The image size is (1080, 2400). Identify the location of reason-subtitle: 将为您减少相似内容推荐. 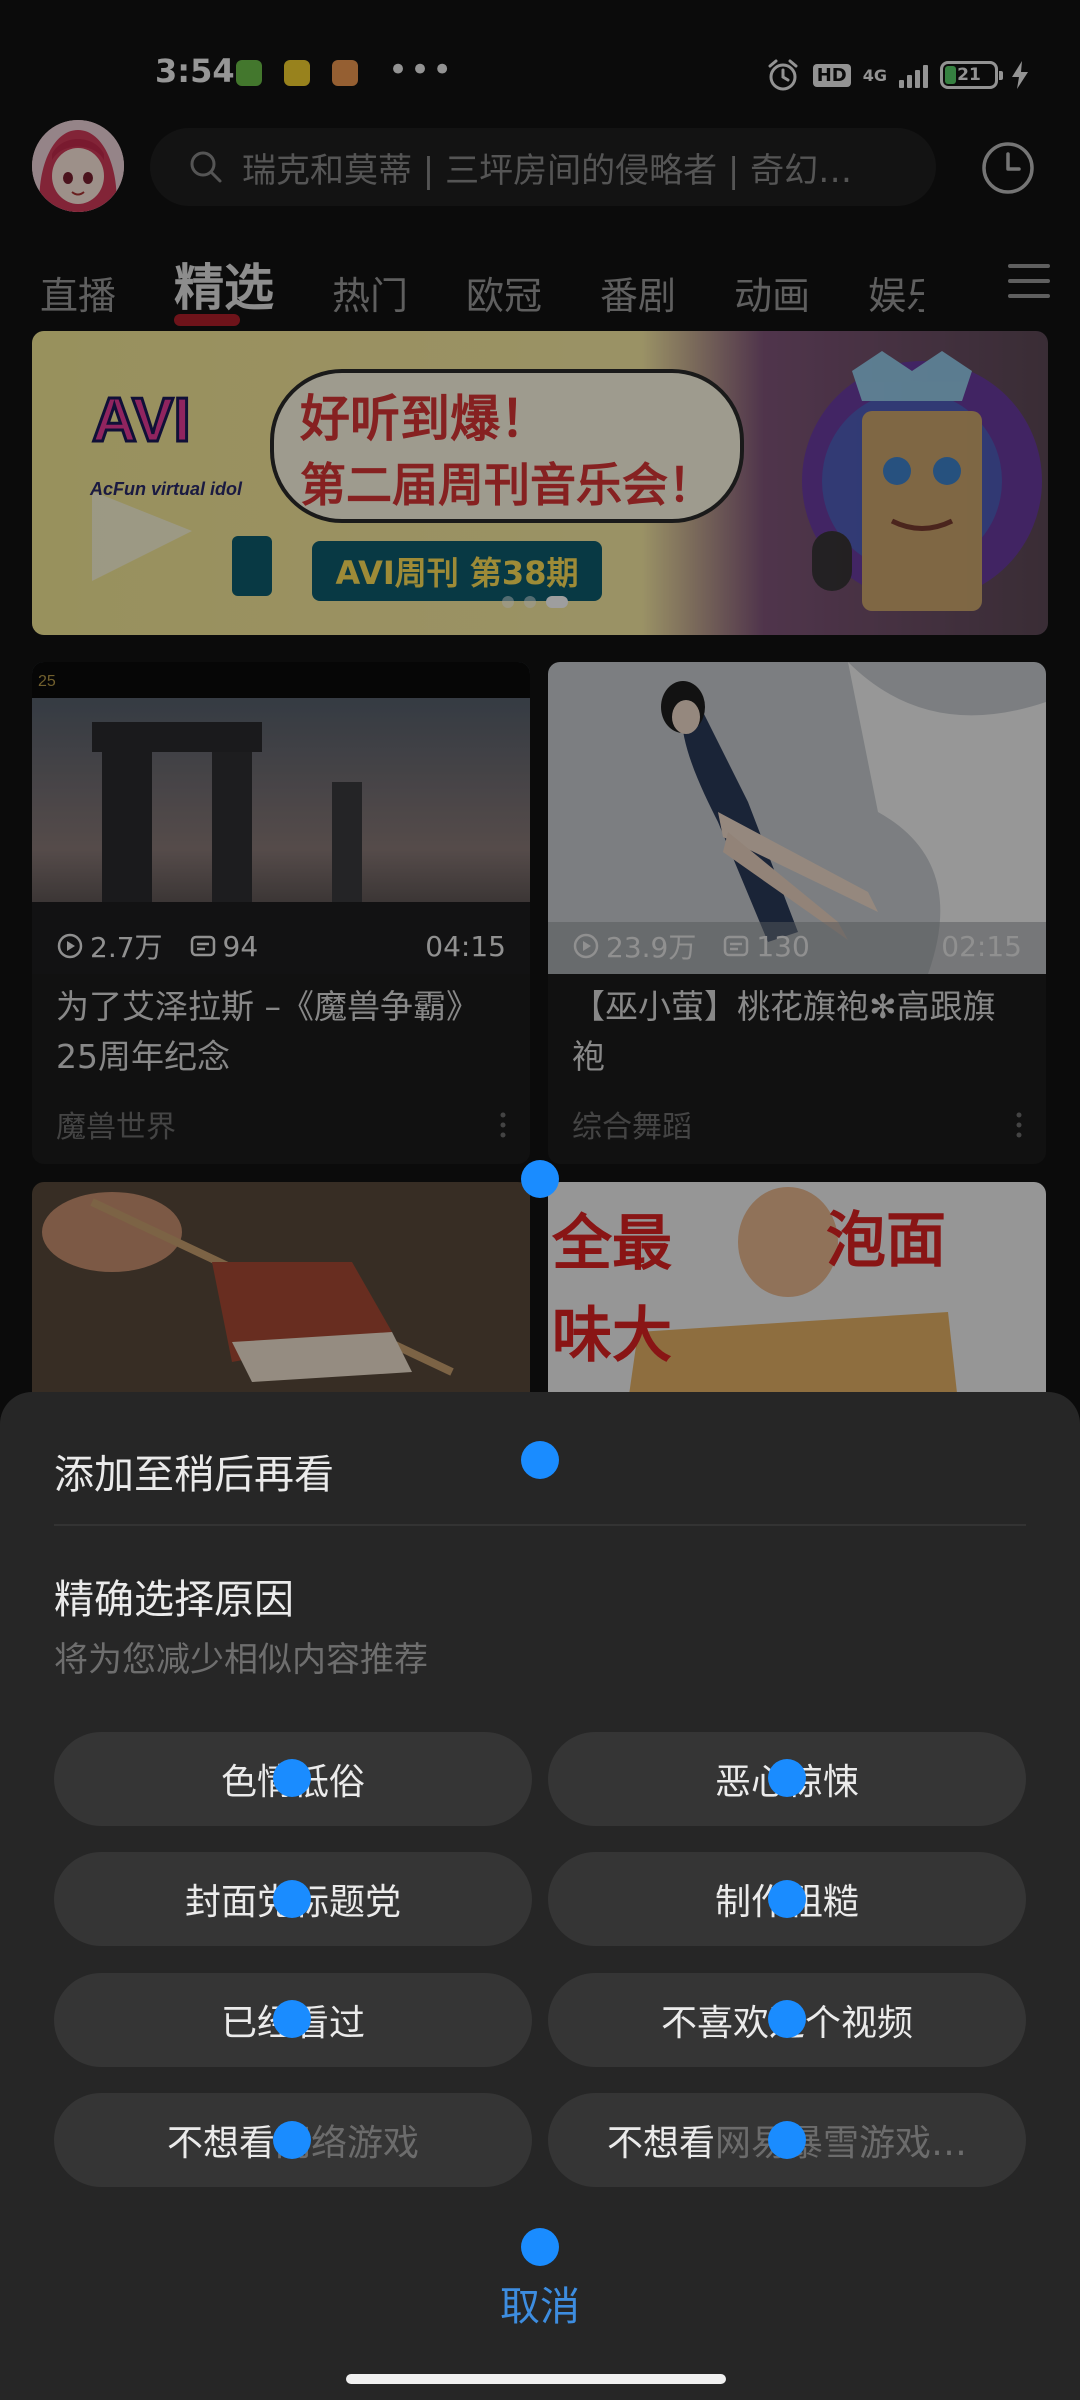
(241, 1660).